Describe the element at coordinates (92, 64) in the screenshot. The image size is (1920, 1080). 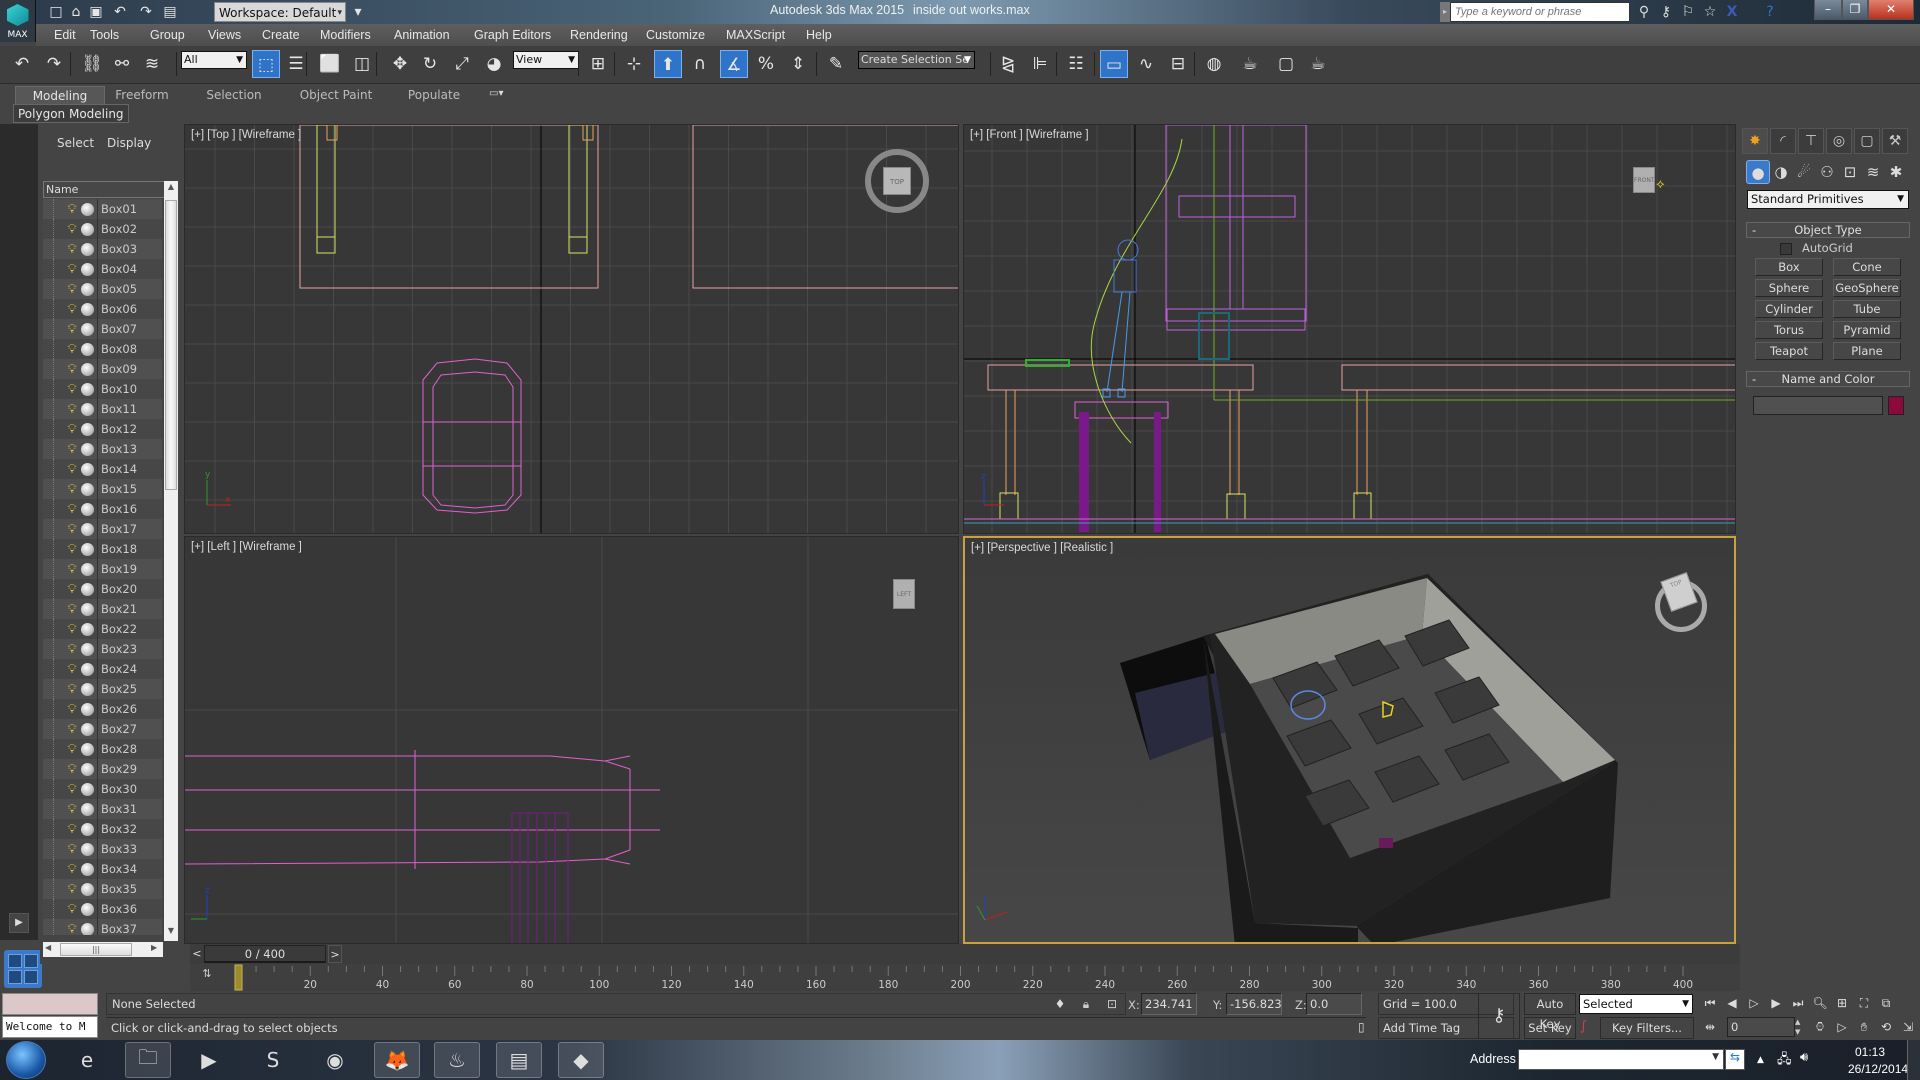
I see `select-and-link-button: ⛓` at that location.